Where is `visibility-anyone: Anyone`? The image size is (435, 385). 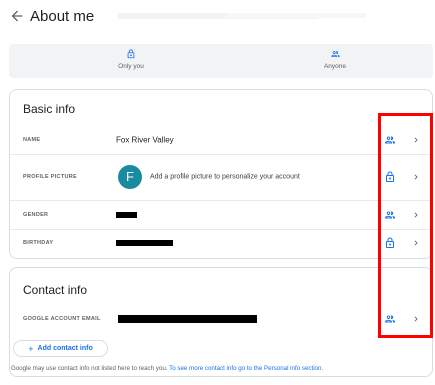
visibility-anyone: Anyone is located at coordinates (335, 59).